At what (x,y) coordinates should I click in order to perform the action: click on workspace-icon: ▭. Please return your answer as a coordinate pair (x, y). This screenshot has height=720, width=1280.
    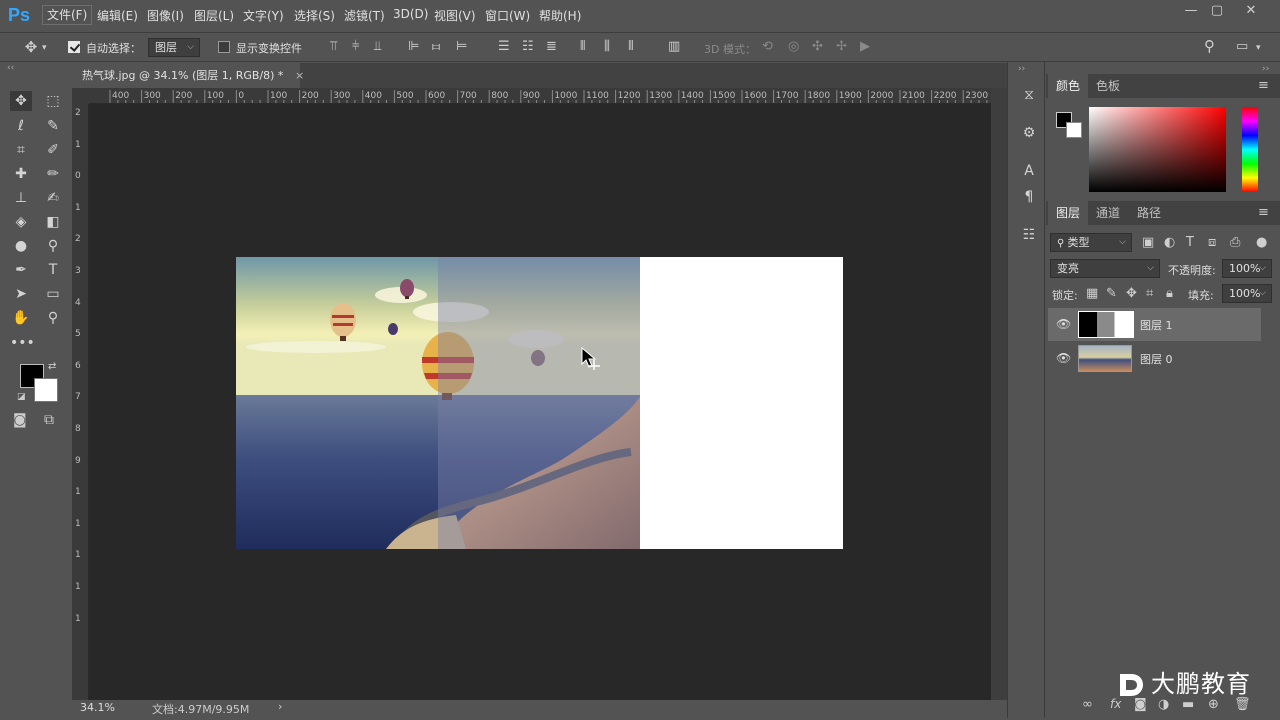
    Looking at the image, I should click on (1242, 47).